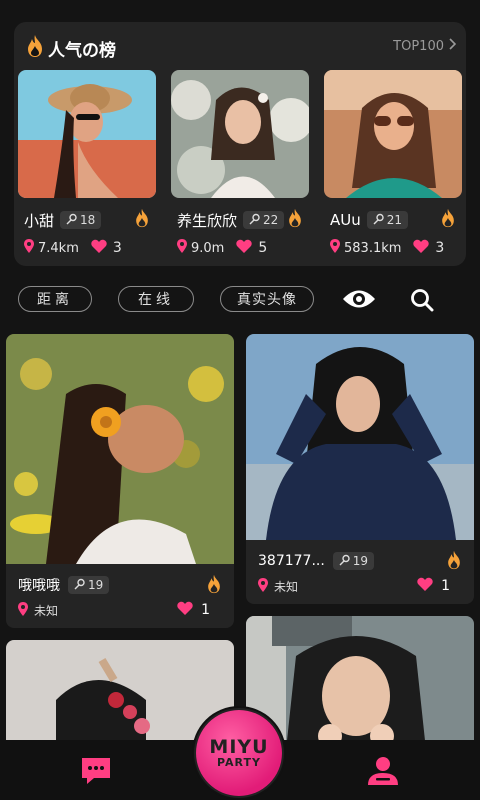 This screenshot has height=800, width=480. Describe the element at coordinates (239, 747) in the screenshot. I see `miyu-logo-line1: MIYU` at that location.